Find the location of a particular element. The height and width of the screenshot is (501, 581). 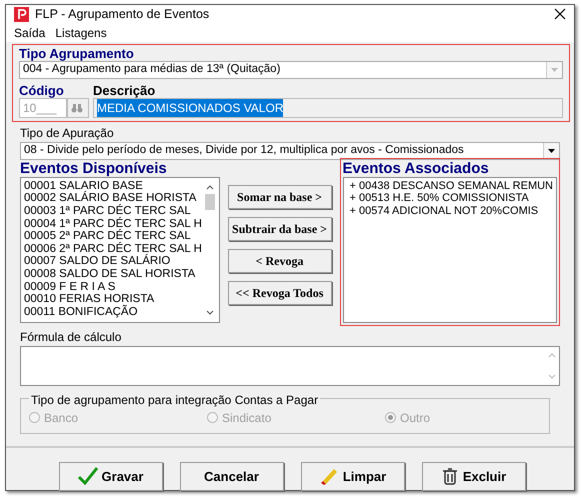

list-item: 00001 SALARIO BASE is located at coordinates (114, 186).